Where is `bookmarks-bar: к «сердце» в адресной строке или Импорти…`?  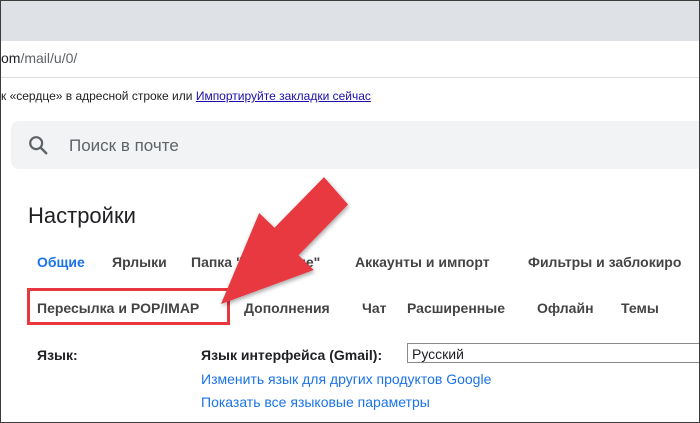
bookmarks-bar: к «сердце» в адресной строке или Импорти… is located at coordinates (350, 95).